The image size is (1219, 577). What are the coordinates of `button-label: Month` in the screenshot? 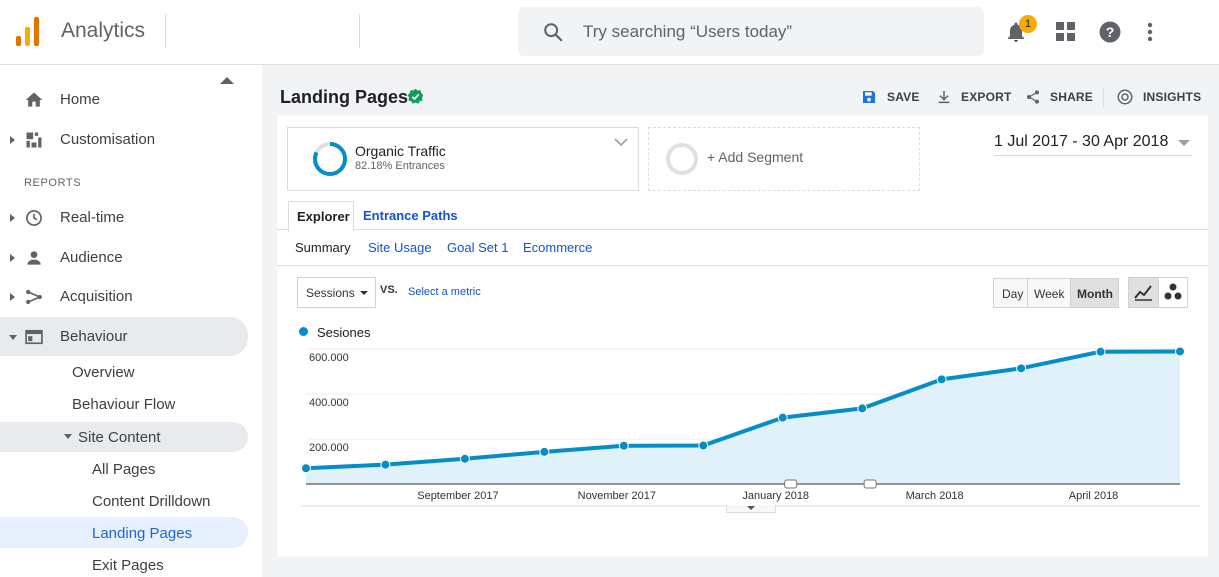 It's located at (1095, 294).